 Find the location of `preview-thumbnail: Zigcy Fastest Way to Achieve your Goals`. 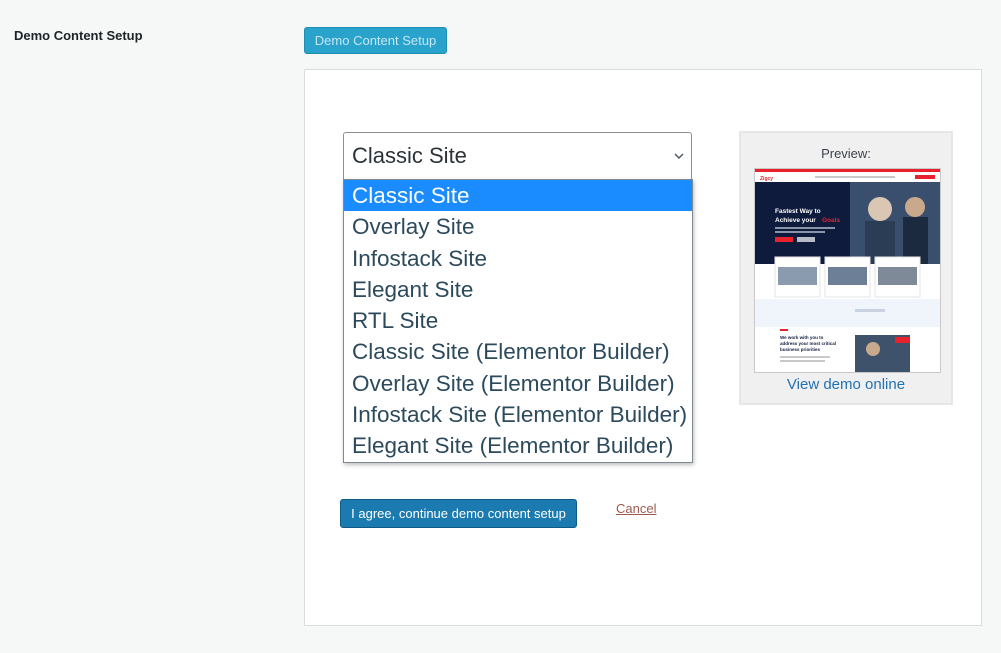

preview-thumbnail: Zigcy Fastest Way to Achieve your Goals is located at coordinates (847, 270).